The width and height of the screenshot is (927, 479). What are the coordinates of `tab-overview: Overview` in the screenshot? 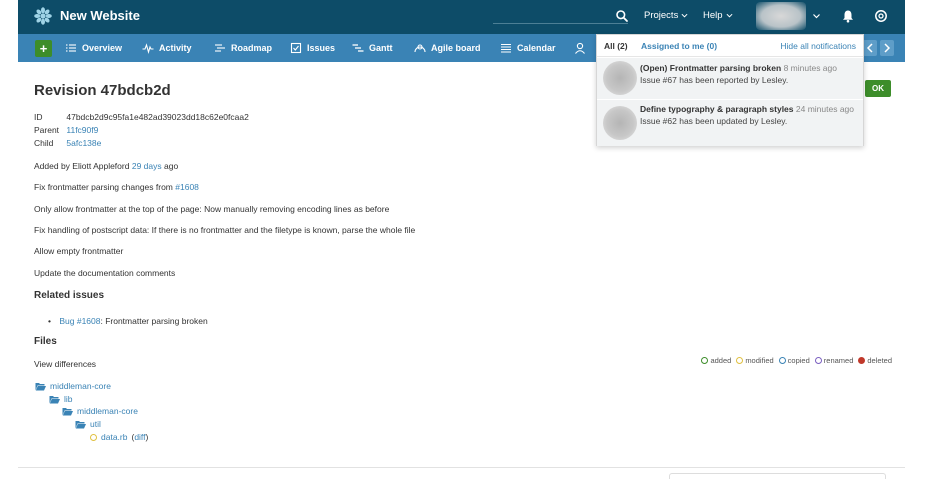 It's located at (93, 48).